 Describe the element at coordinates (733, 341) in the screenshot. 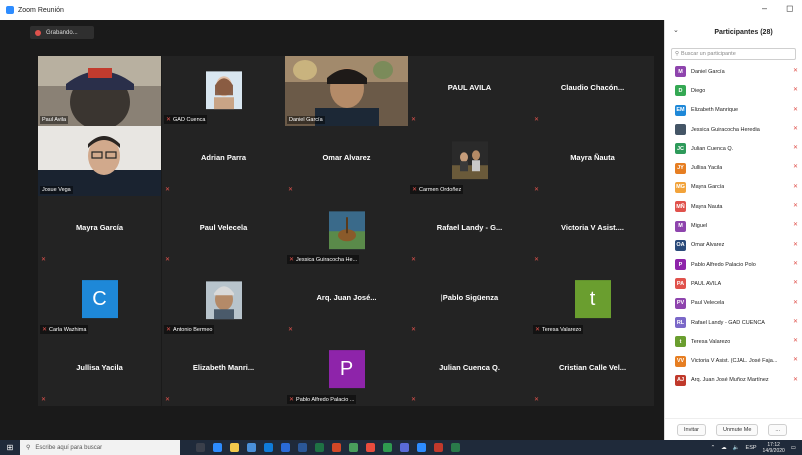

I see `participant-row: t Teresa Valarezo ✕` at that location.